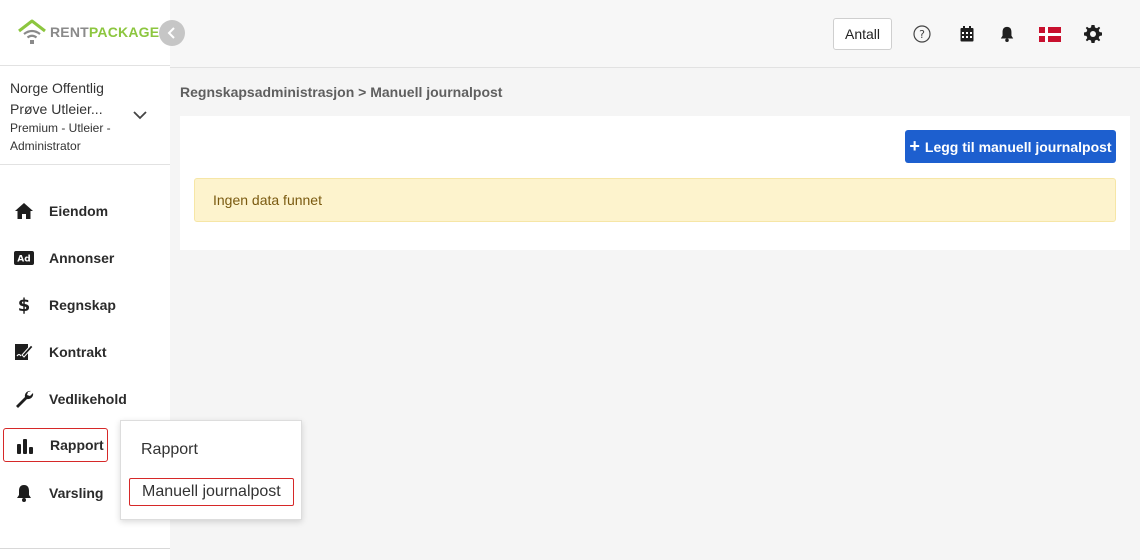 The height and width of the screenshot is (560, 1140). I want to click on sidebar-divider, so click(85, 548).